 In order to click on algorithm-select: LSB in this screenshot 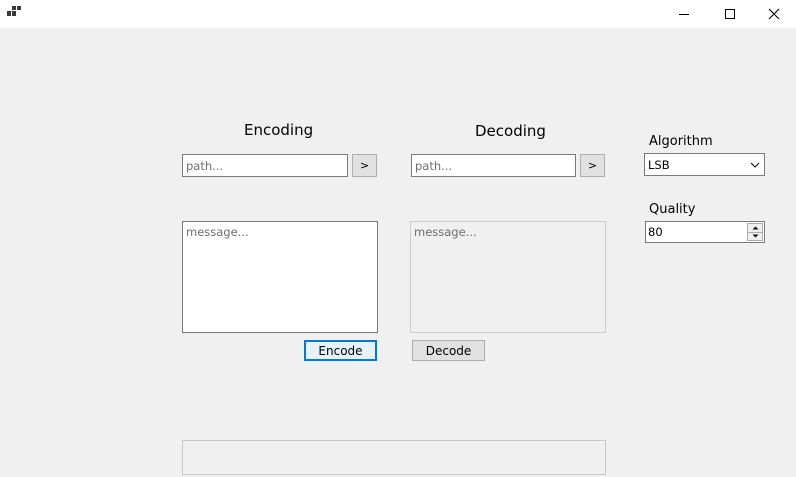, I will do `click(704, 164)`.